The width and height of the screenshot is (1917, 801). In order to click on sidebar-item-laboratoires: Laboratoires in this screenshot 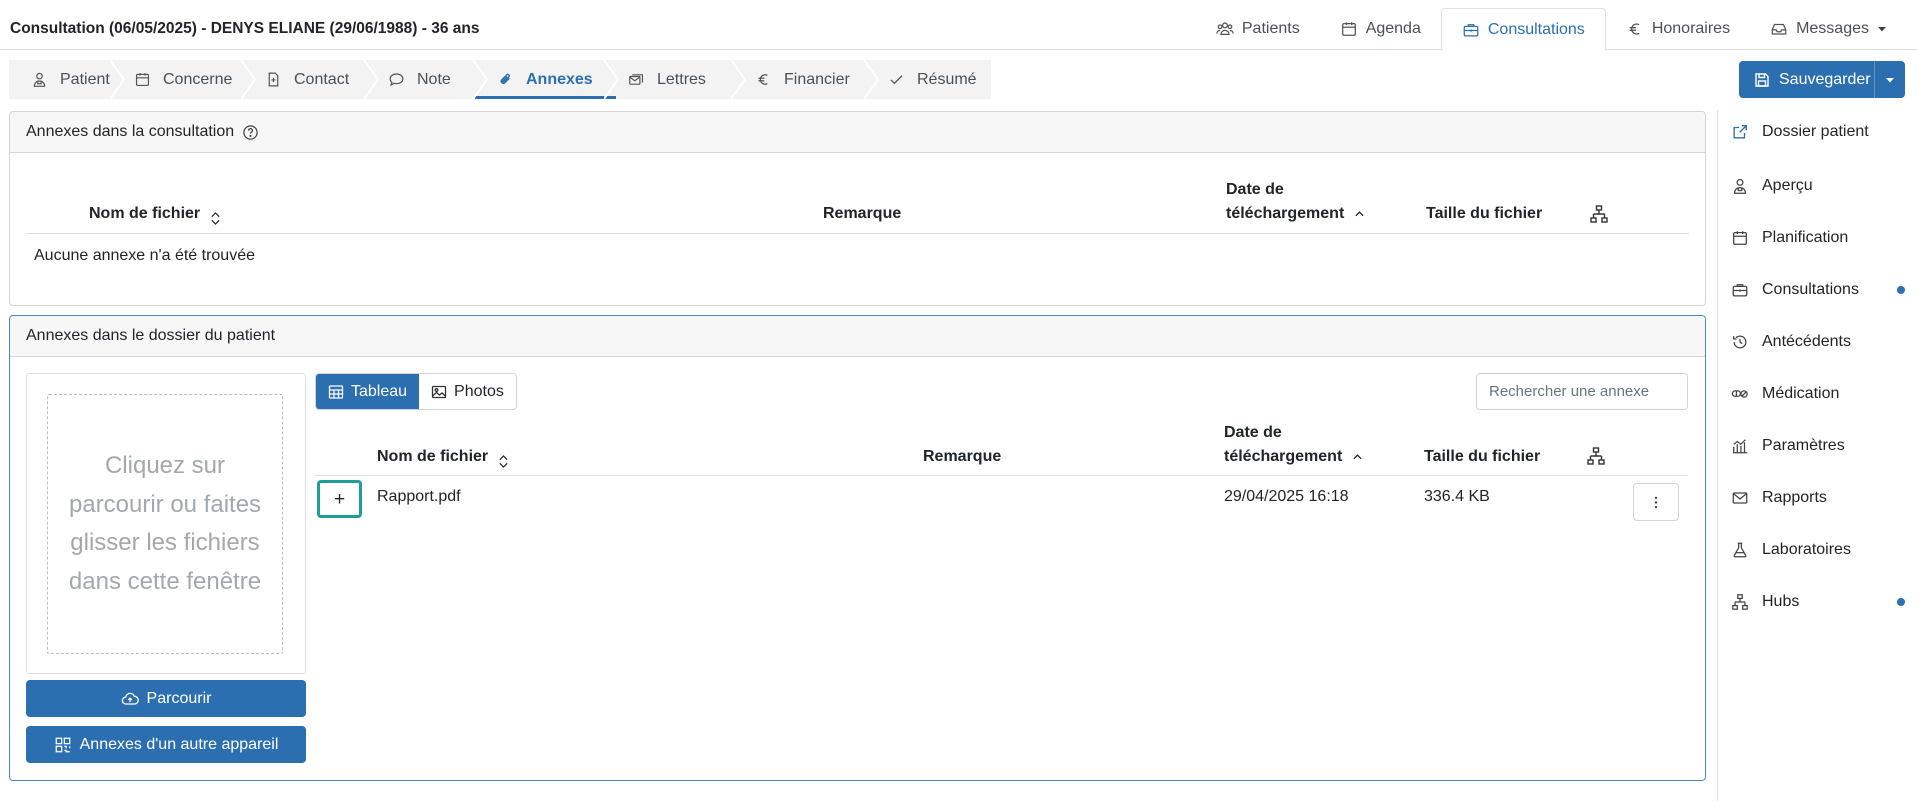, I will do `click(1791, 550)`.